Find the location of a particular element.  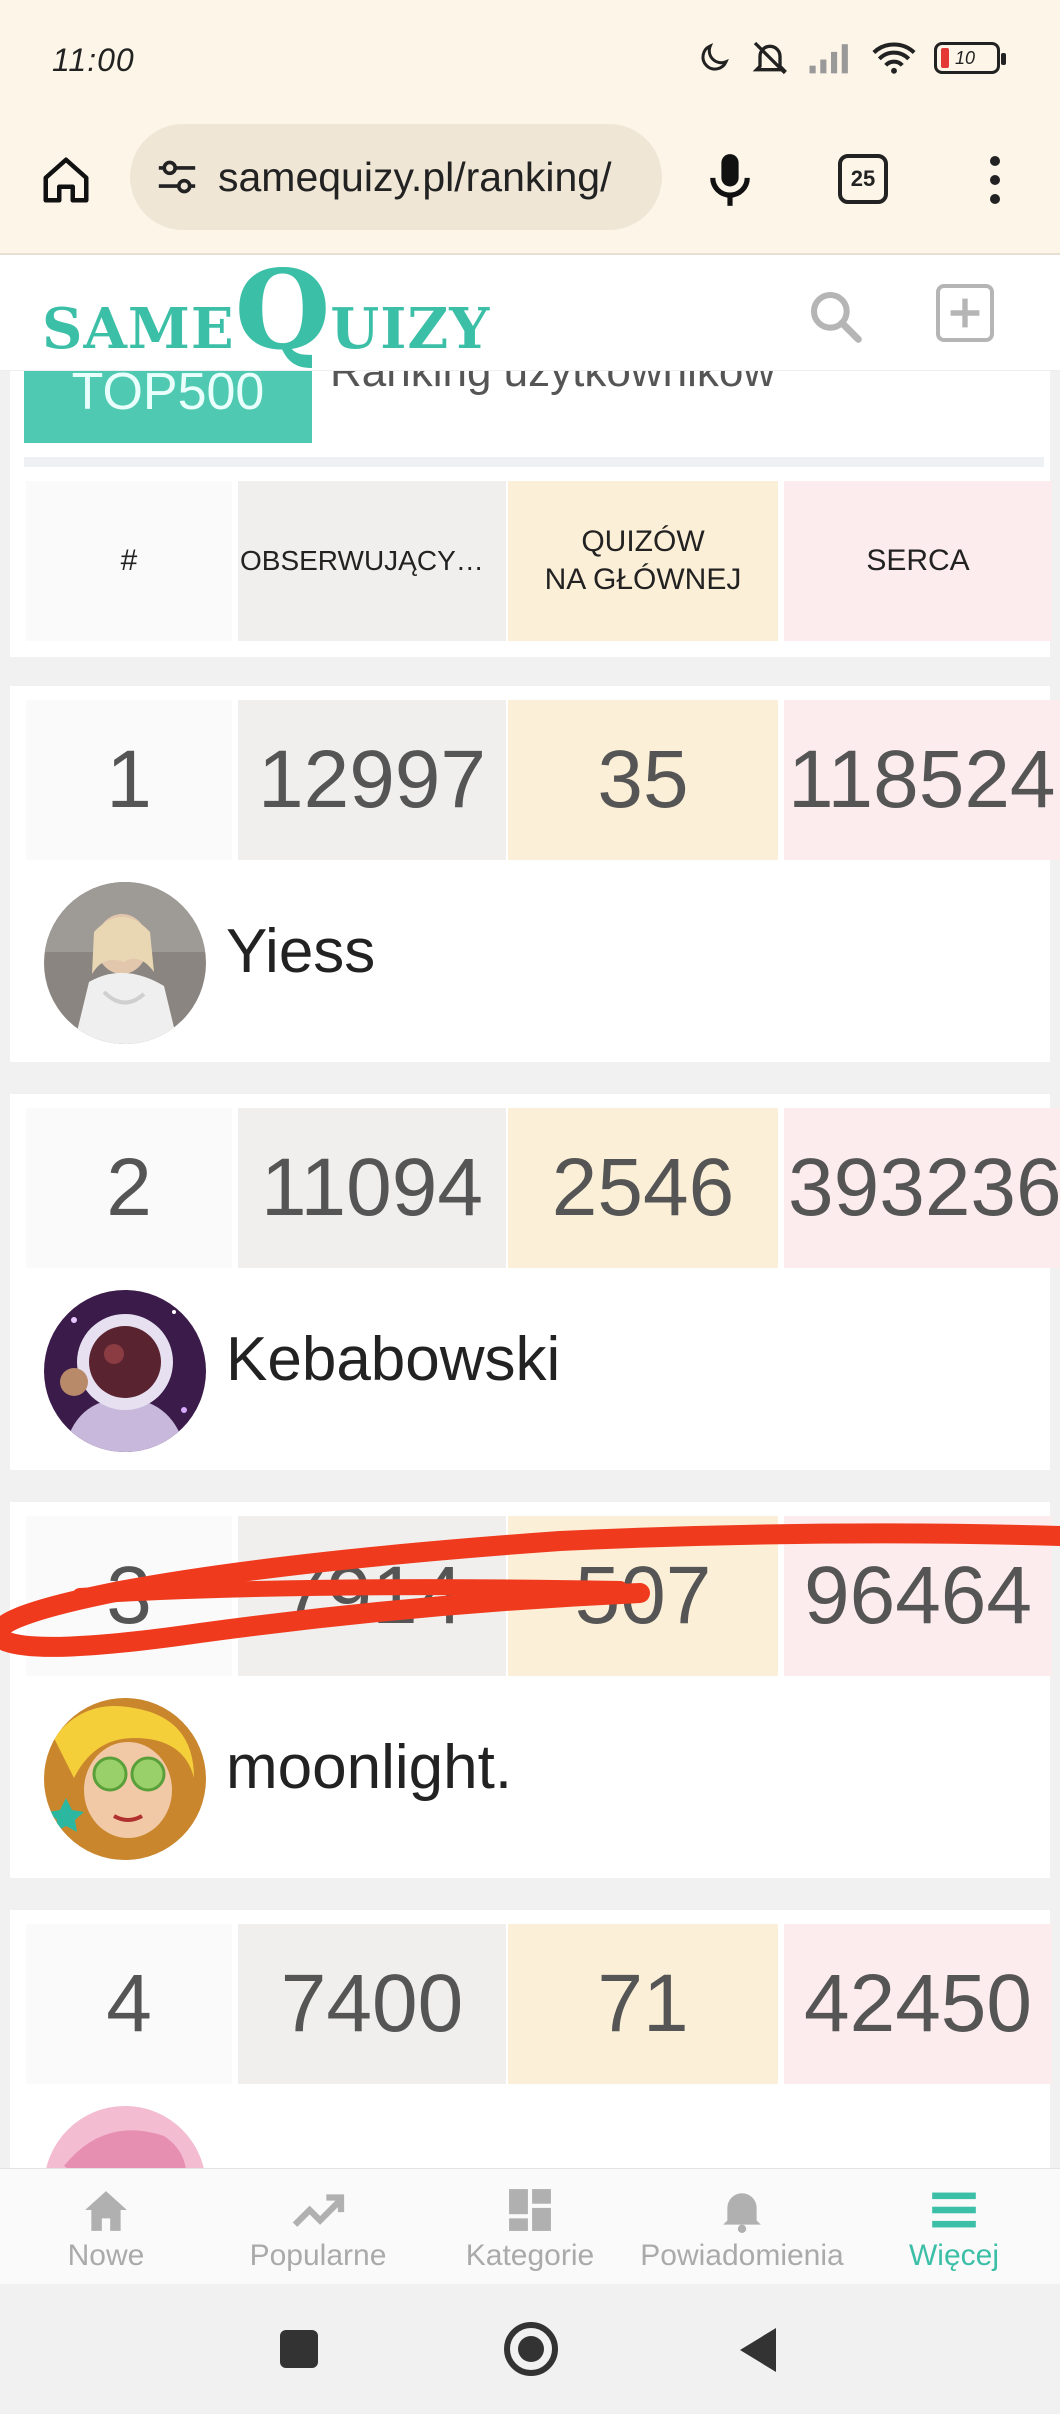

nav-label: Więcej is located at coordinates (953, 2255).